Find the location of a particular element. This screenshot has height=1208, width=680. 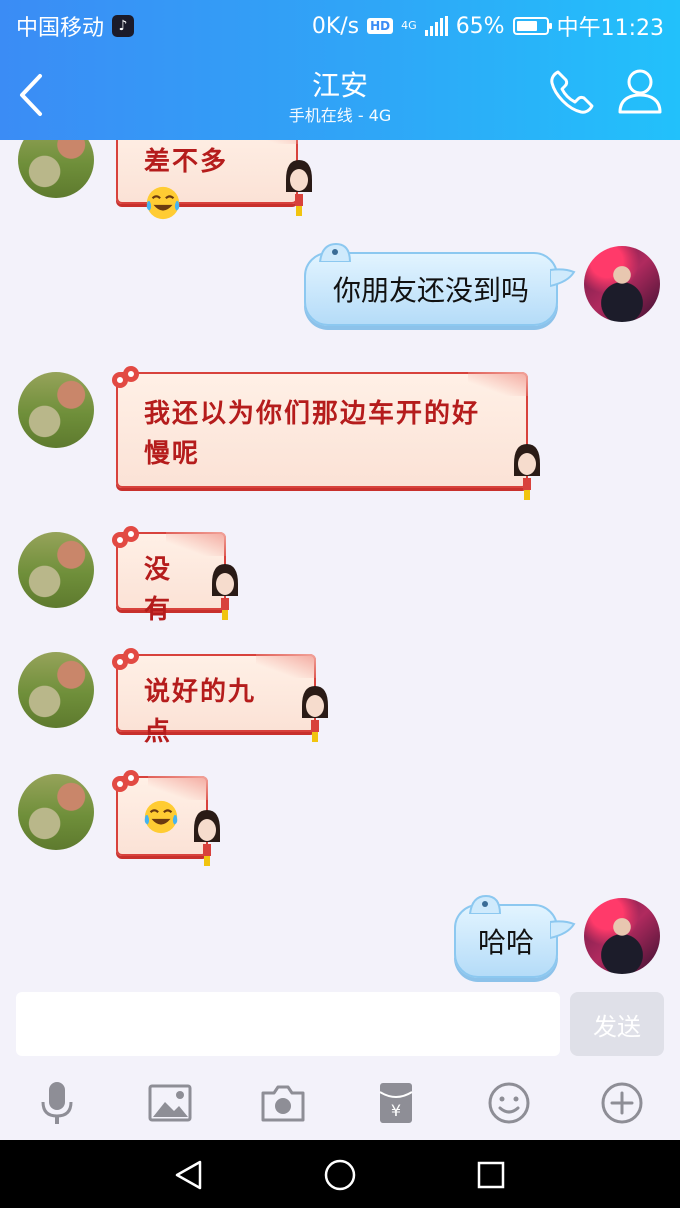

message-bubble: 哈哈 is located at coordinates (515, 936).